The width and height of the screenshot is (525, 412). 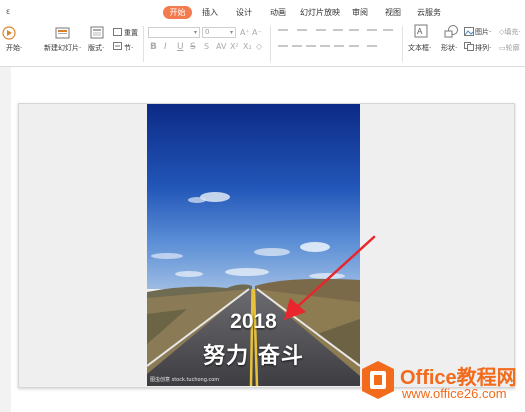 What do you see at coordinates (442, 383) in the screenshot?
I see `site-watermark: Office教程网 www.office26.com` at bounding box center [442, 383].